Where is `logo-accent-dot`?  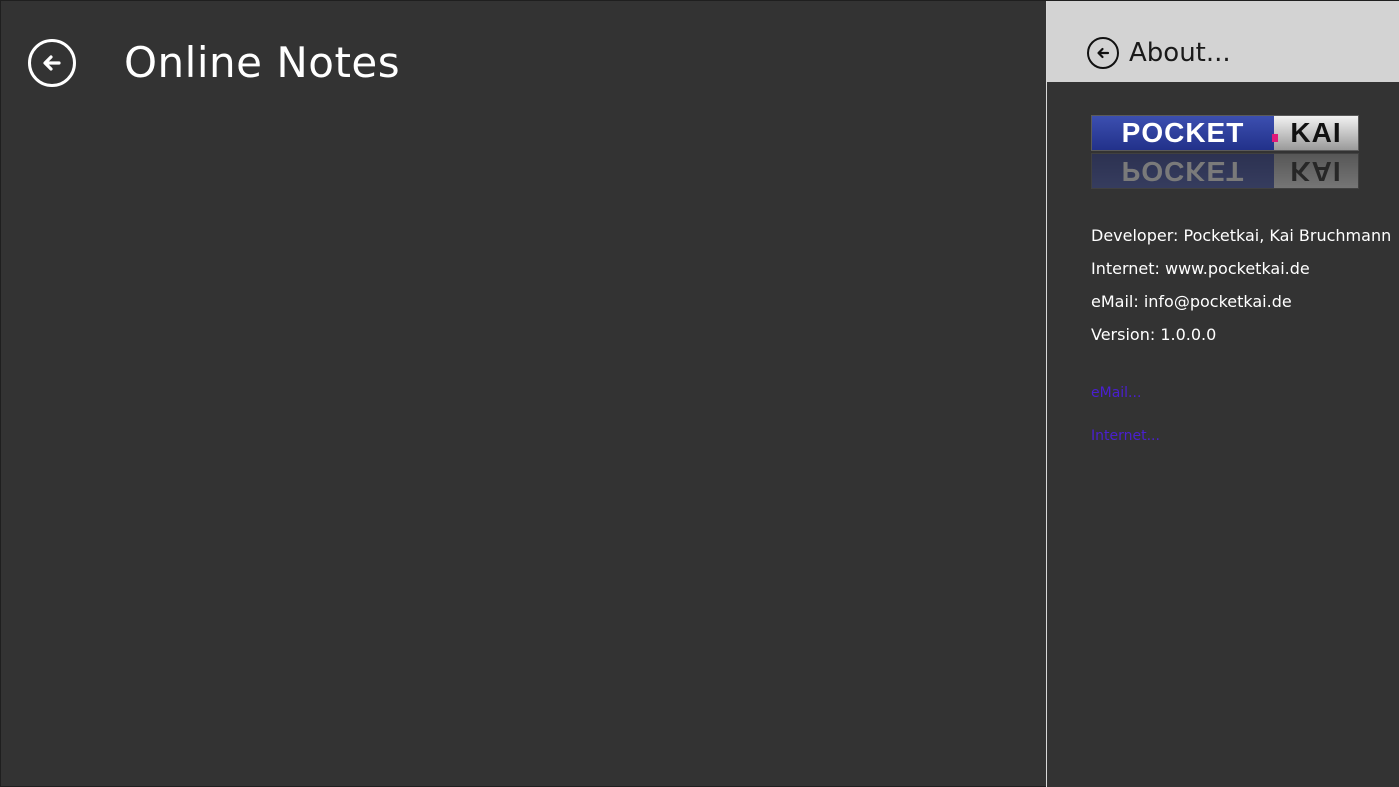 logo-accent-dot is located at coordinates (1275, 138).